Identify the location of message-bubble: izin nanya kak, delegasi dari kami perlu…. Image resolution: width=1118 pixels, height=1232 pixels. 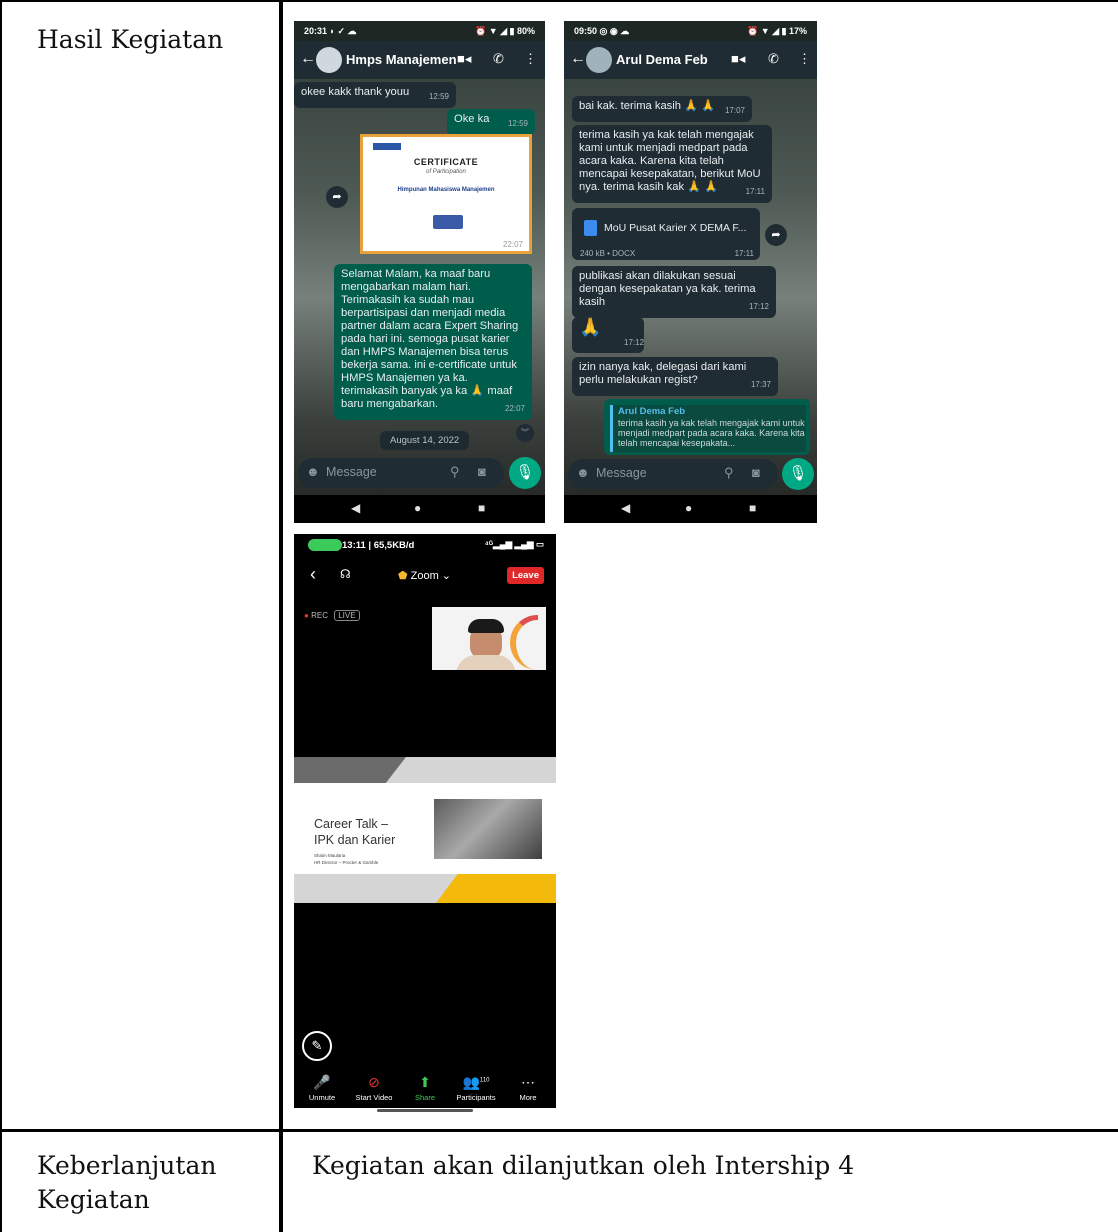
(675, 376).